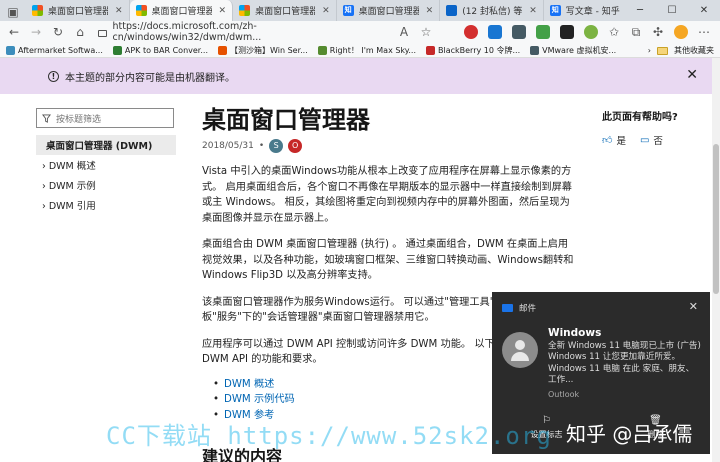  Describe the element at coordinates (647, 128) in the screenshot. I see `feedback-panel: 此页面有帮助吗? 👍︎ 是 ▭ 否` at that location.